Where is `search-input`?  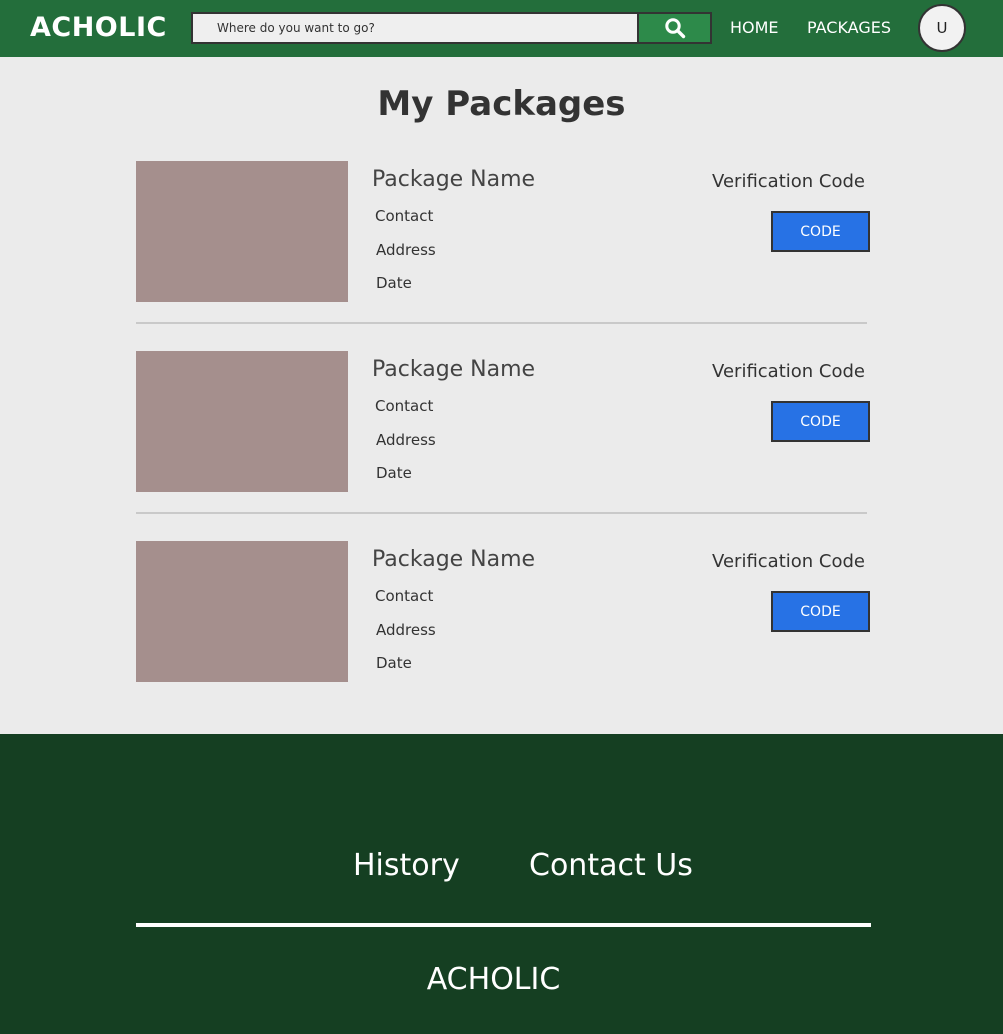 search-input is located at coordinates (416, 28).